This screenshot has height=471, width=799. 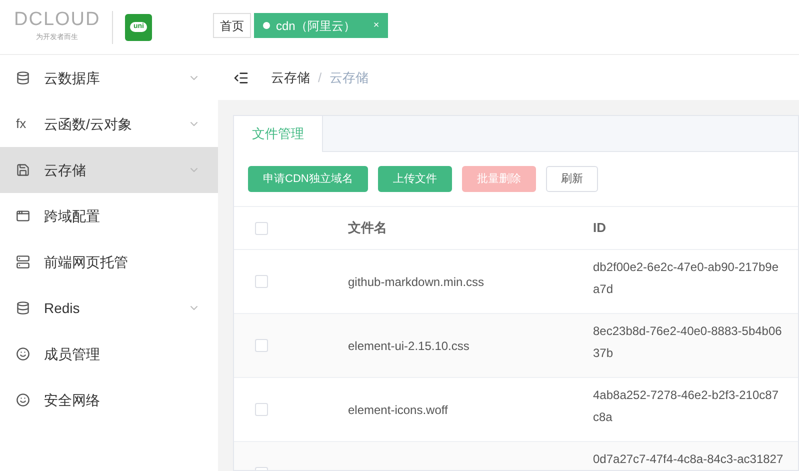 What do you see at coordinates (23, 124) in the screenshot?
I see `function-icon: fx` at bounding box center [23, 124].